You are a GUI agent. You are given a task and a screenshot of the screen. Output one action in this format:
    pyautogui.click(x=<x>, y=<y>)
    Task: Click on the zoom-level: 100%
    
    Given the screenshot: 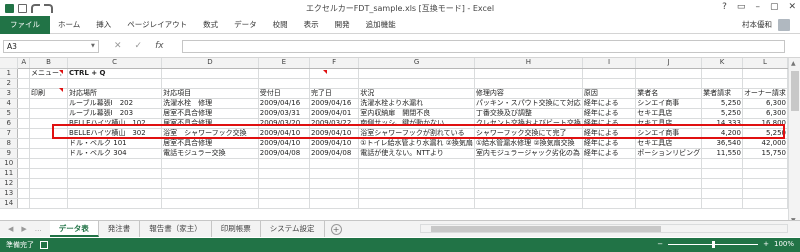 What is the action you would take?
    pyautogui.click(x=784, y=244)
    